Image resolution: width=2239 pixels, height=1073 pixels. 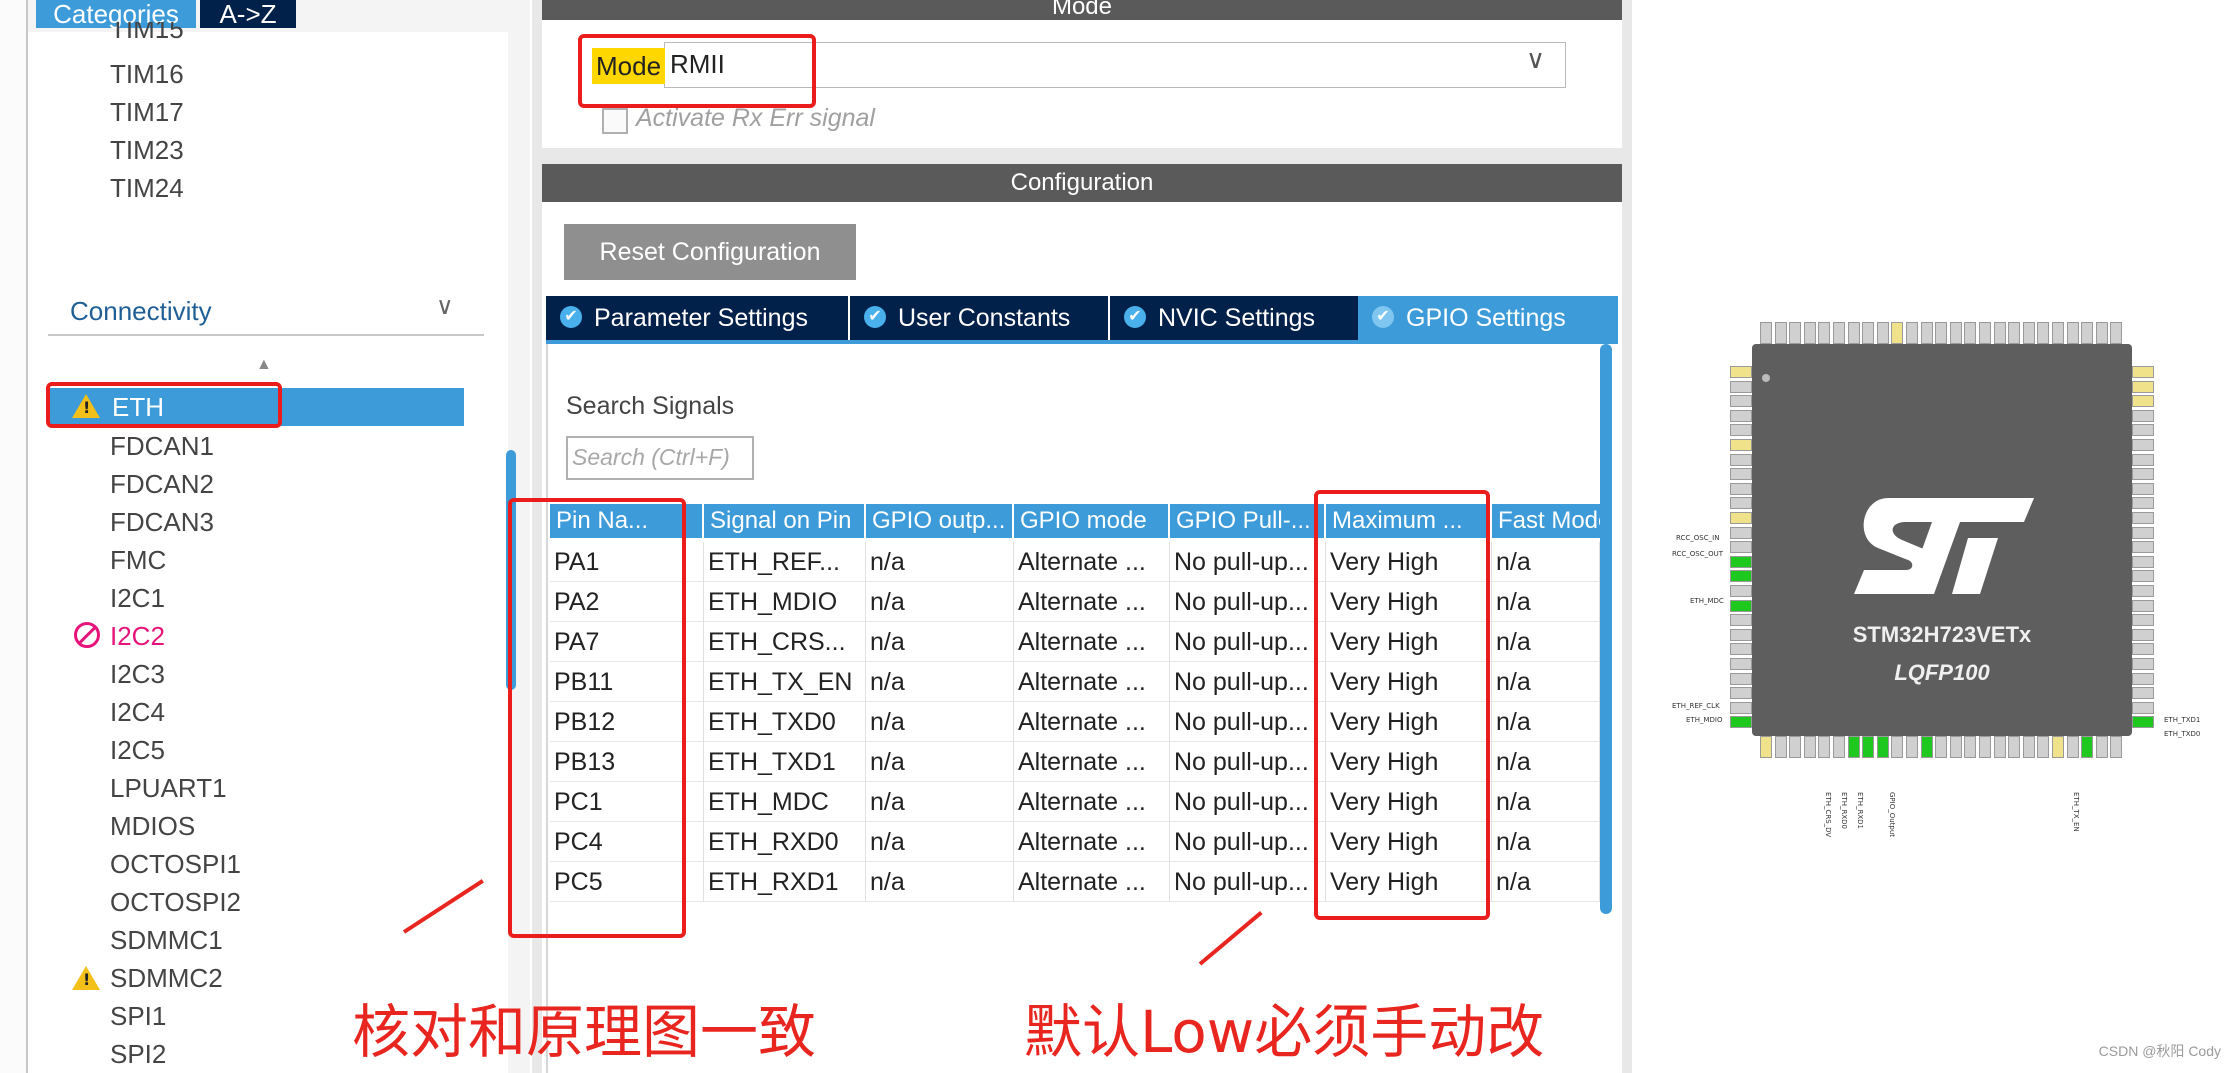 I want to click on tree-item-tim24: TIM24, so click(x=147, y=188).